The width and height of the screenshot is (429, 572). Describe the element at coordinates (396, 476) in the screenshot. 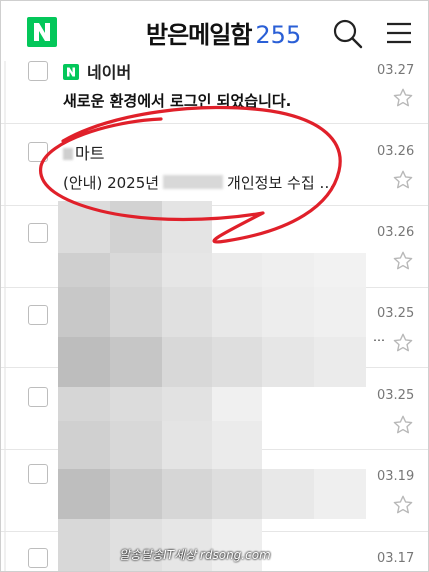

I see `mail-date: 03.19` at that location.